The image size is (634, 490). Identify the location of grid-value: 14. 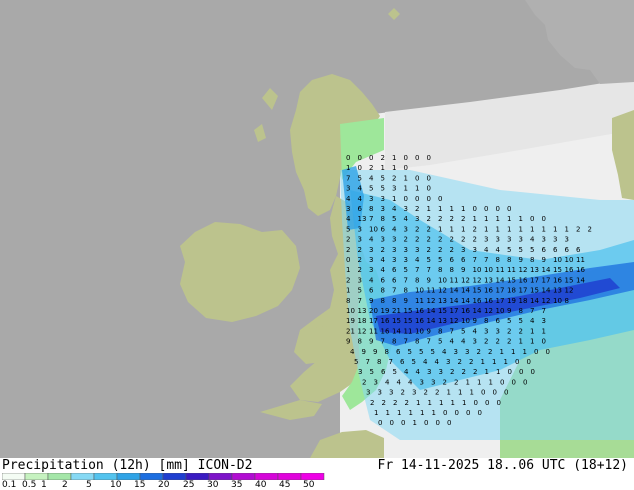
(431, 321).